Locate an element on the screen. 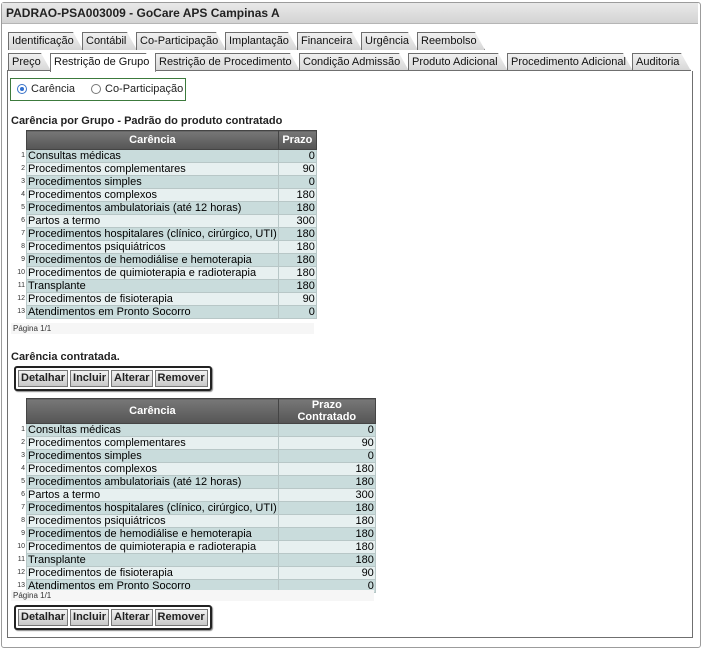 The width and height of the screenshot is (702, 650). column-header-prazo: Prazo is located at coordinates (297, 140).